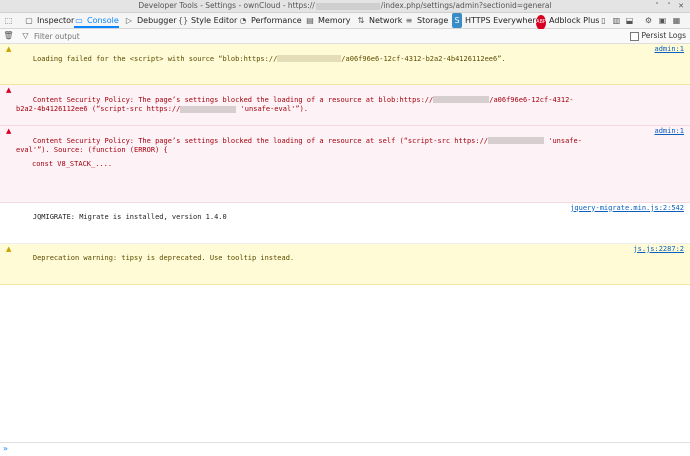 The image size is (690, 456). I want to click on tab-label: Adblock Plus, so click(574, 20).